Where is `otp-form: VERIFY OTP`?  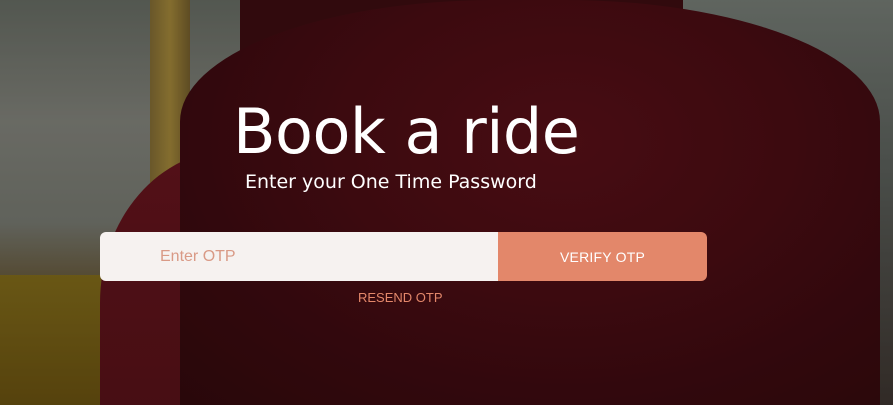 otp-form: VERIFY OTP is located at coordinates (403, 256).